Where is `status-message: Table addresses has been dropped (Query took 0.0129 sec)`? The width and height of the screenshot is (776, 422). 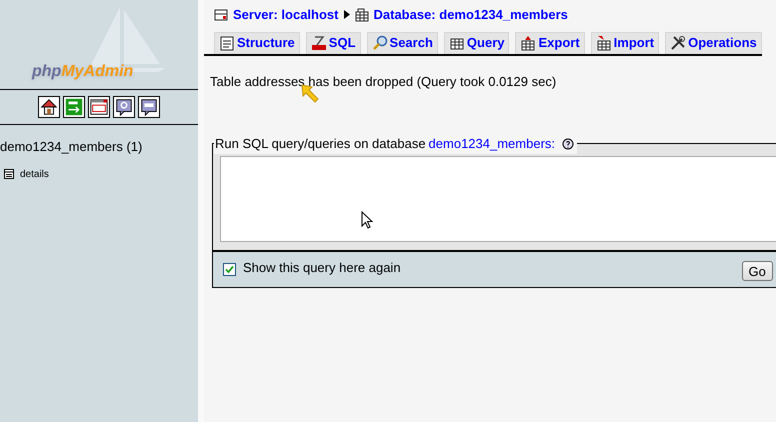 status-message: Table addresses has been dropped (Query took 0.0129 sec) is located at coordinates (382, 81).